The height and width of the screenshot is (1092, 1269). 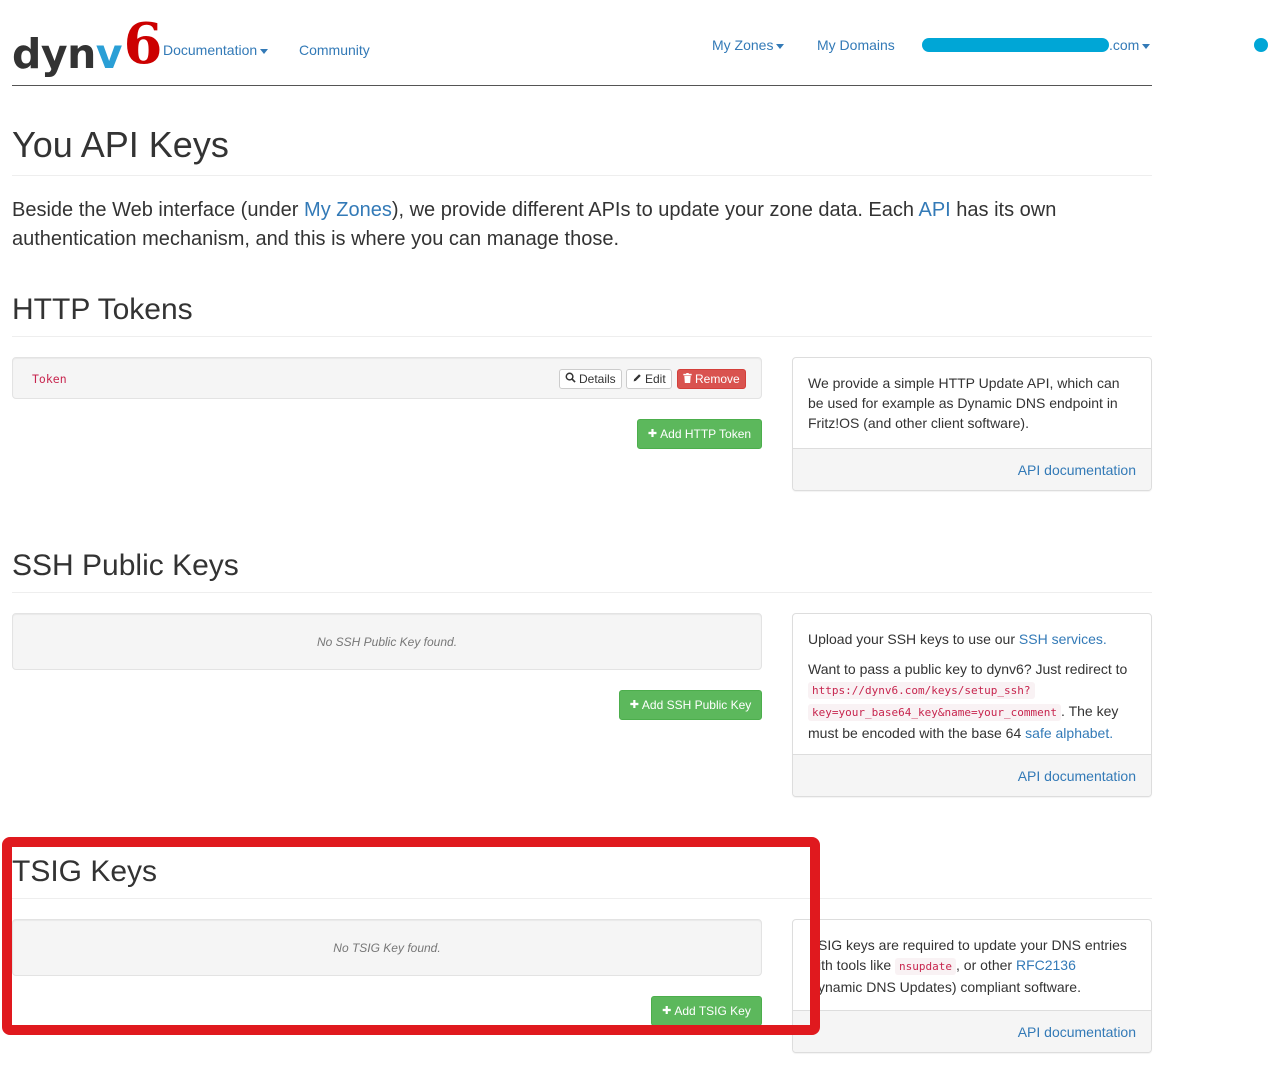 I want to click on title-divider, so click(x=582, y=175).